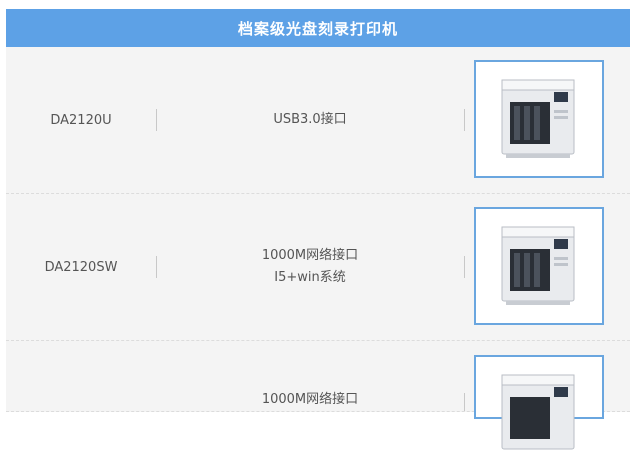 The image size is (636, 457). I want to click on spec-line: USB3.0接口, so click(310, 119).